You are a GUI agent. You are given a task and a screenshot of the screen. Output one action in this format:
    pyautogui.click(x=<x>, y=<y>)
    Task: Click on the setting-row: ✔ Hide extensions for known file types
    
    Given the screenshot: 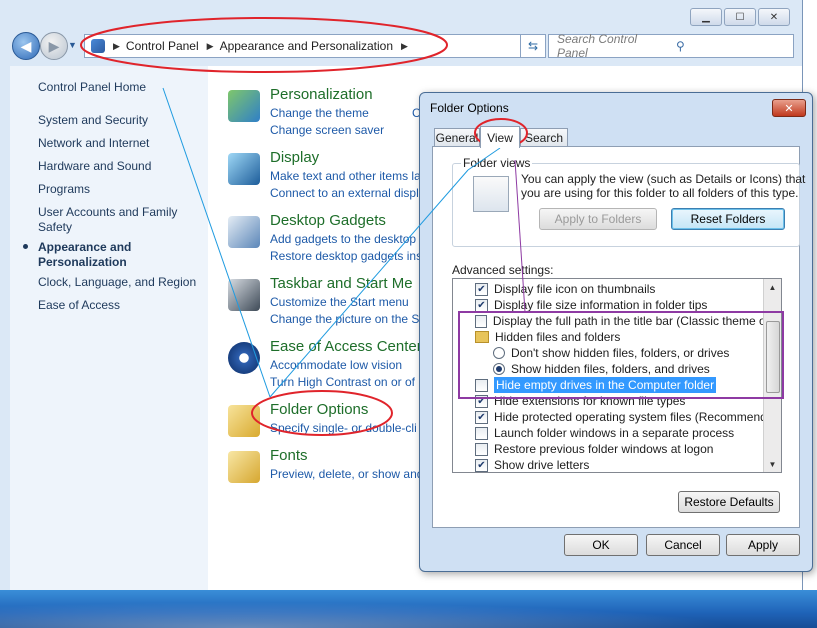 What is the action you would take?
    pyautogui.click(x=628, y=401)
    